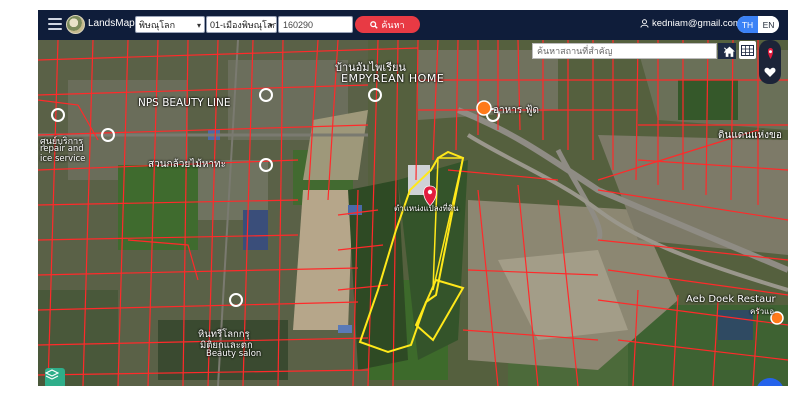  Describe the element at coordinates (393, 78) in the screenshot. I see `map-label-empyrean-en: EMPYREAN HOME` at that location.